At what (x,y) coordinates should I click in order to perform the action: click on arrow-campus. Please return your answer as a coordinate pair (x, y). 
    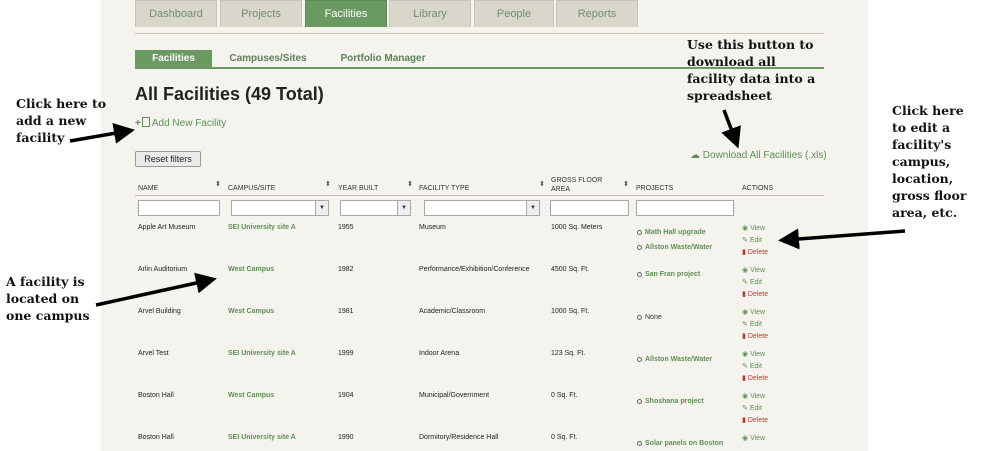
    Looking at the image, I should click on (156, 289).